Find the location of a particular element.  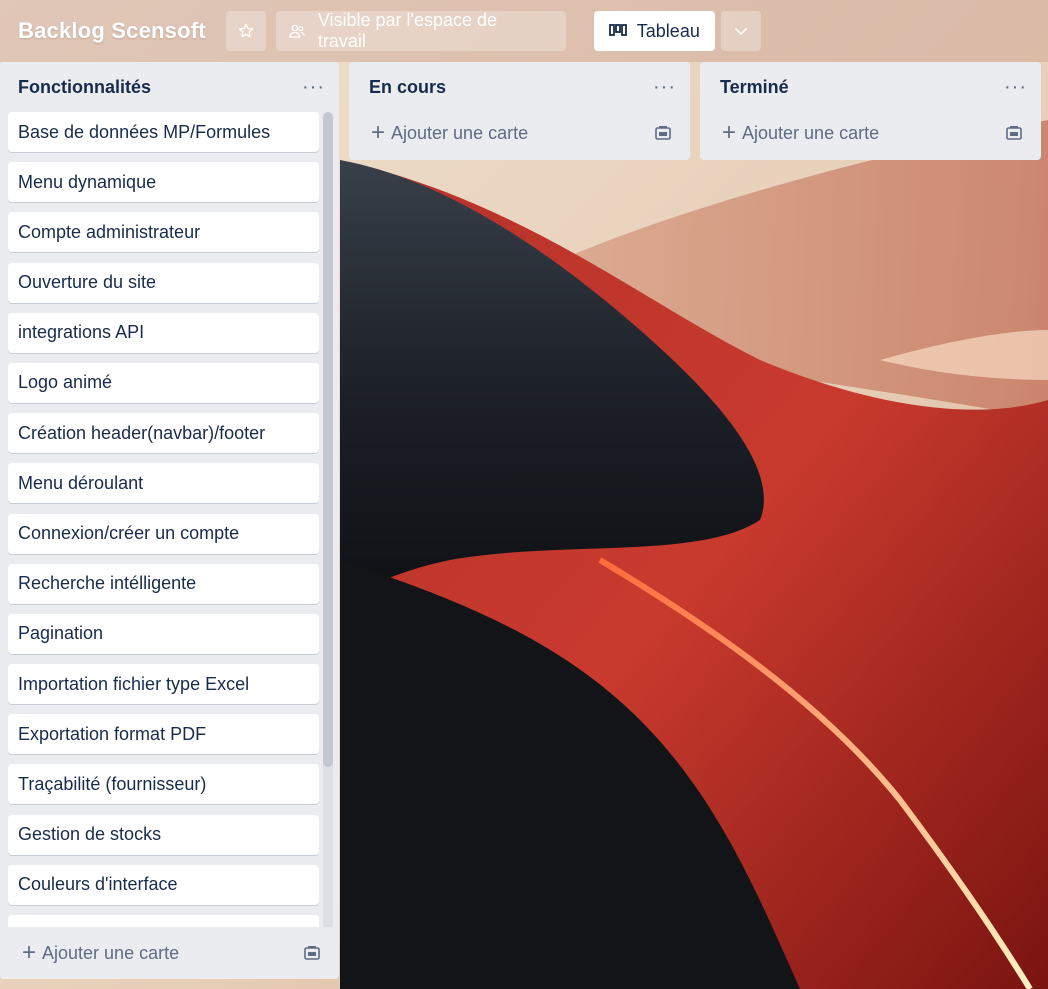

board-icon is located at coordinates (617, 31).